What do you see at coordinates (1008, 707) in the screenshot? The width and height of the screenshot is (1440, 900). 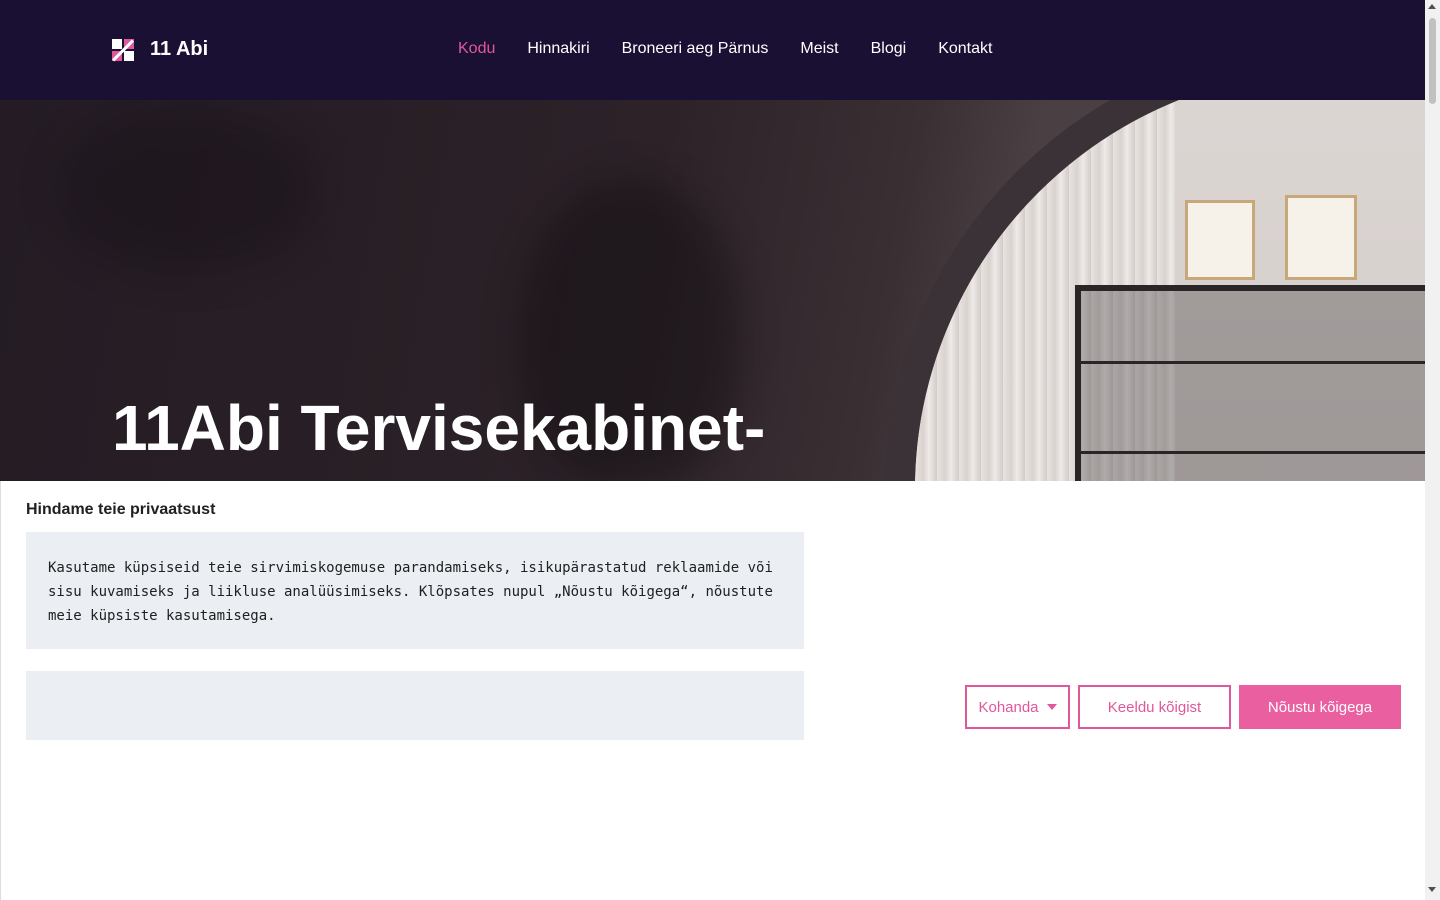 I see `customize-button-label: Kohanda` at bounding box center [1008, 707].